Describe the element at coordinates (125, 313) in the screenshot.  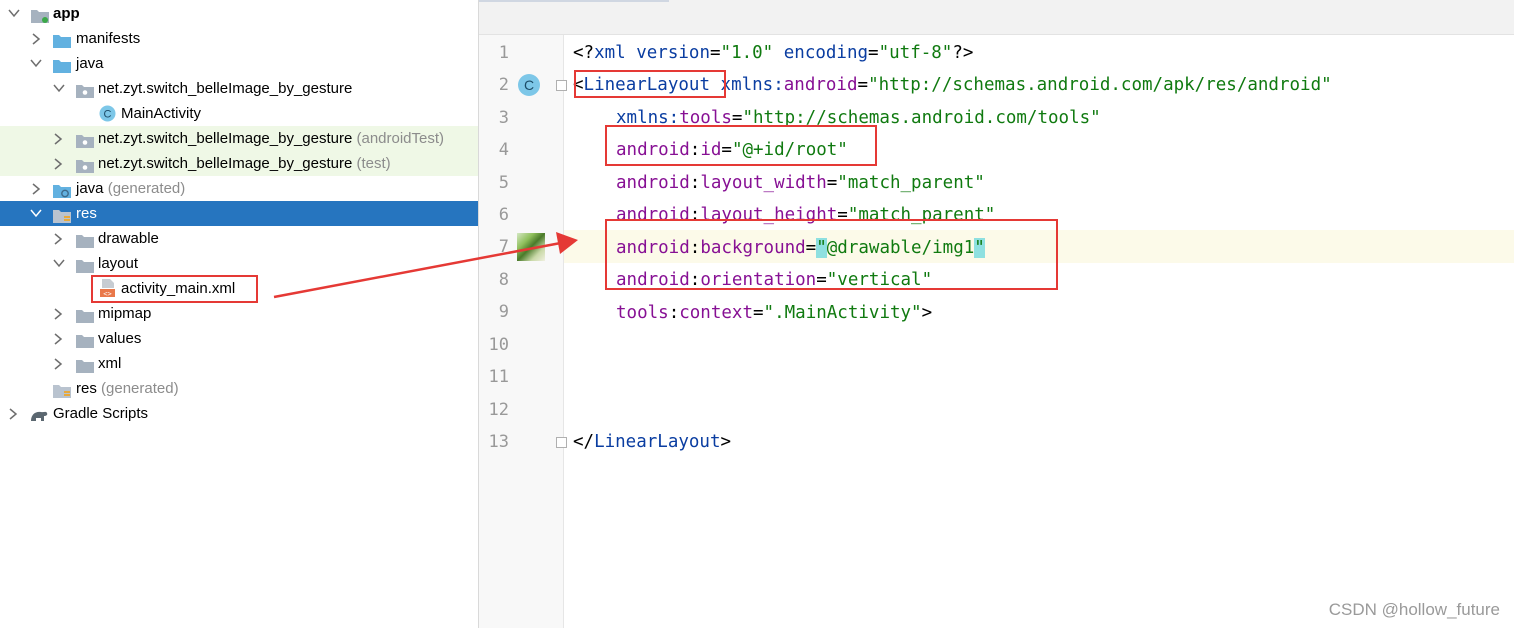
I see `tree-item-label: mipmap` at that location.